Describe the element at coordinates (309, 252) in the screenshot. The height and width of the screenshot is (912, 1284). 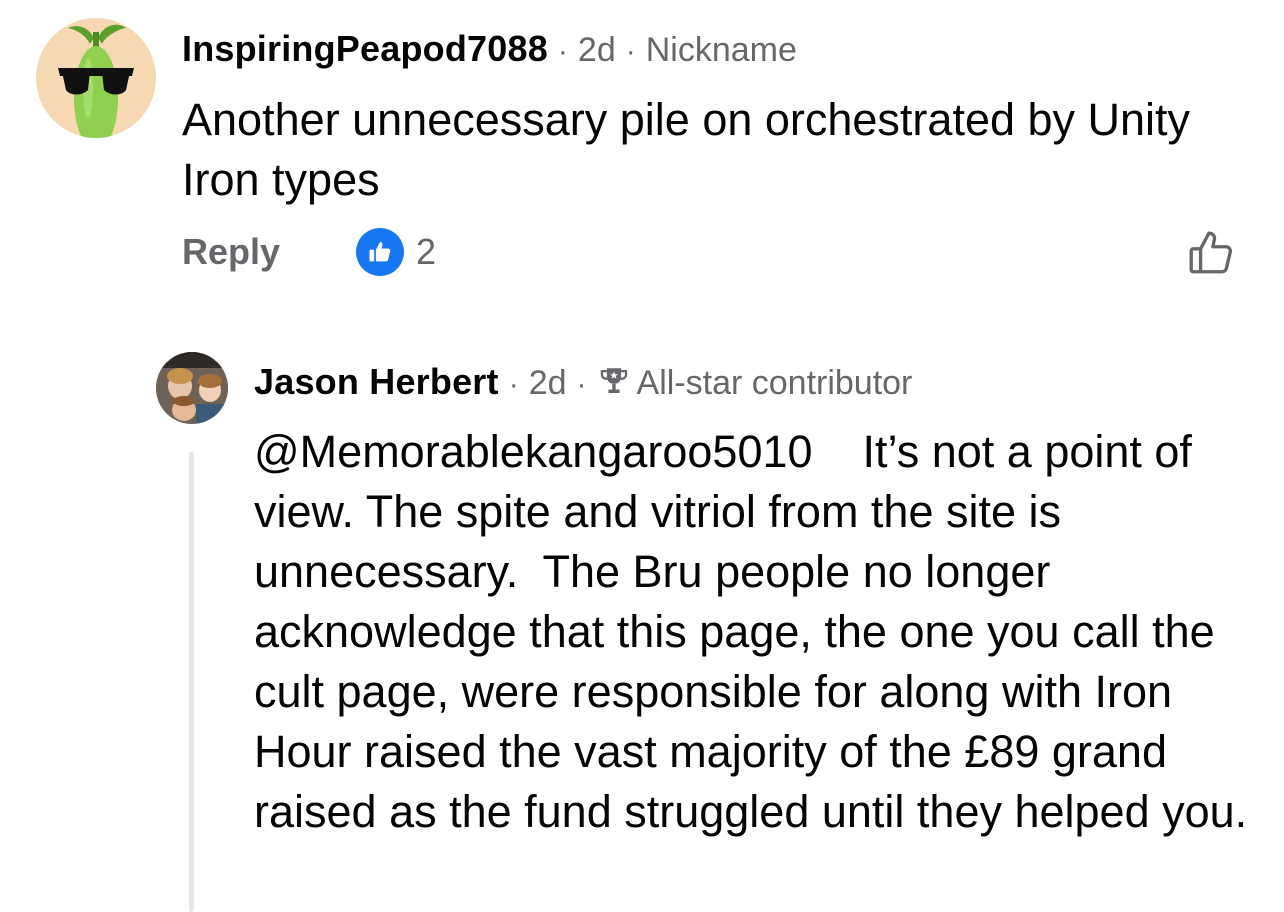
I see `comment-actions: Reply 2` at that location.